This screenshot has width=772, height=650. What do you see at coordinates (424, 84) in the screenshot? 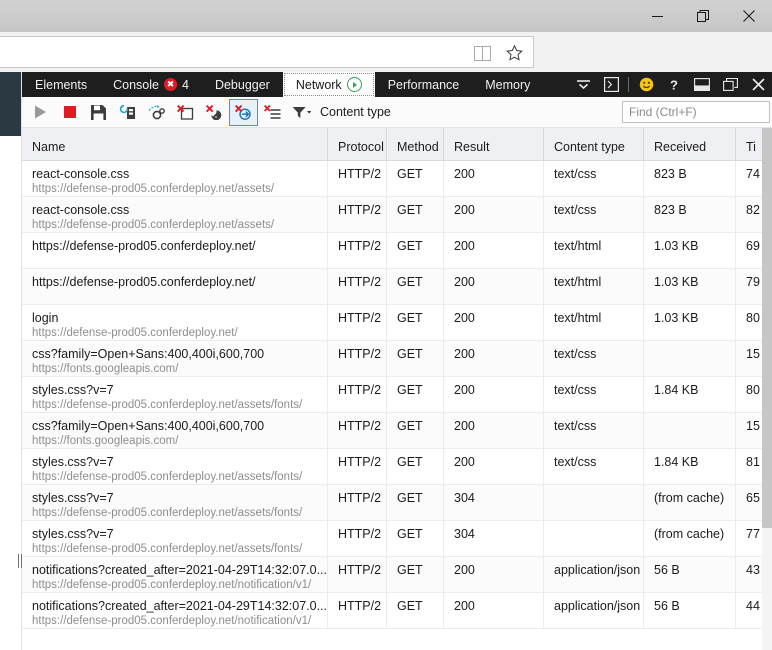
I see `tab-performance: Performance` at bounding box center [424, 84].